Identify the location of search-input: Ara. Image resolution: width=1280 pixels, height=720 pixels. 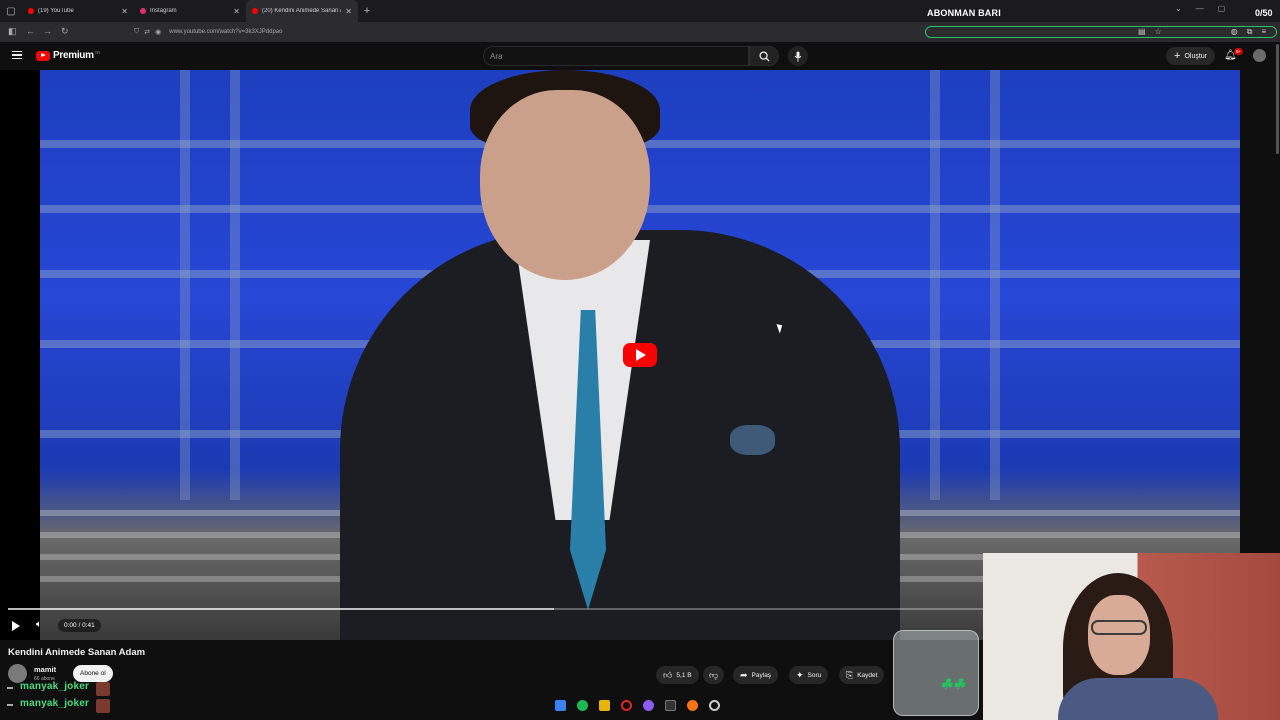
(616, 56).